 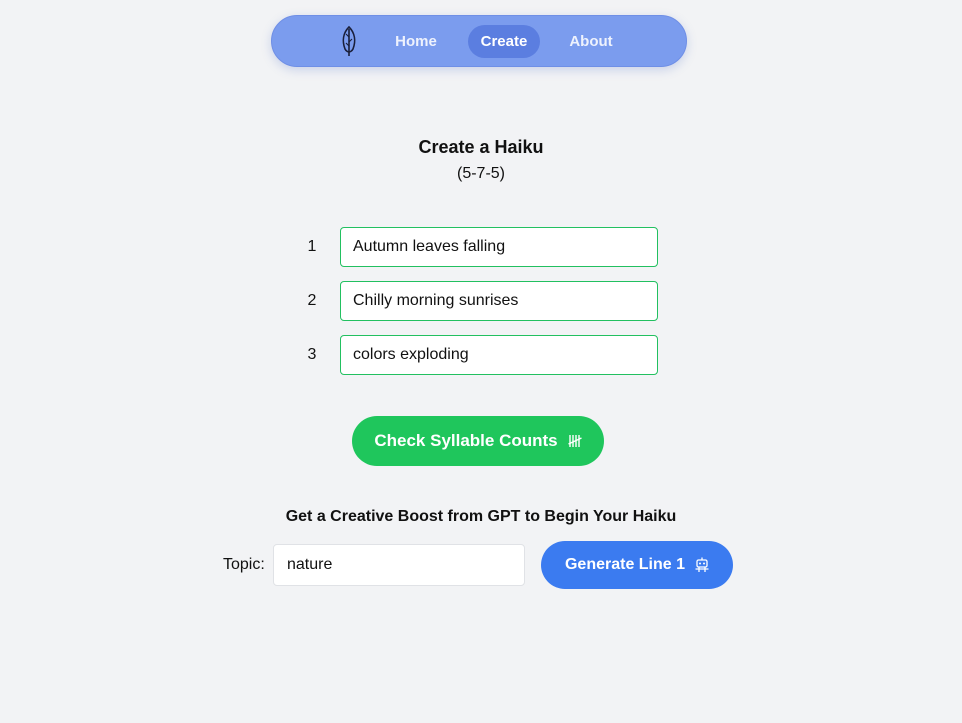 What do you see at coordinates (312, 300) in the screenshot?
I see `line-number-2: 2` at bounding box center [312, 300].